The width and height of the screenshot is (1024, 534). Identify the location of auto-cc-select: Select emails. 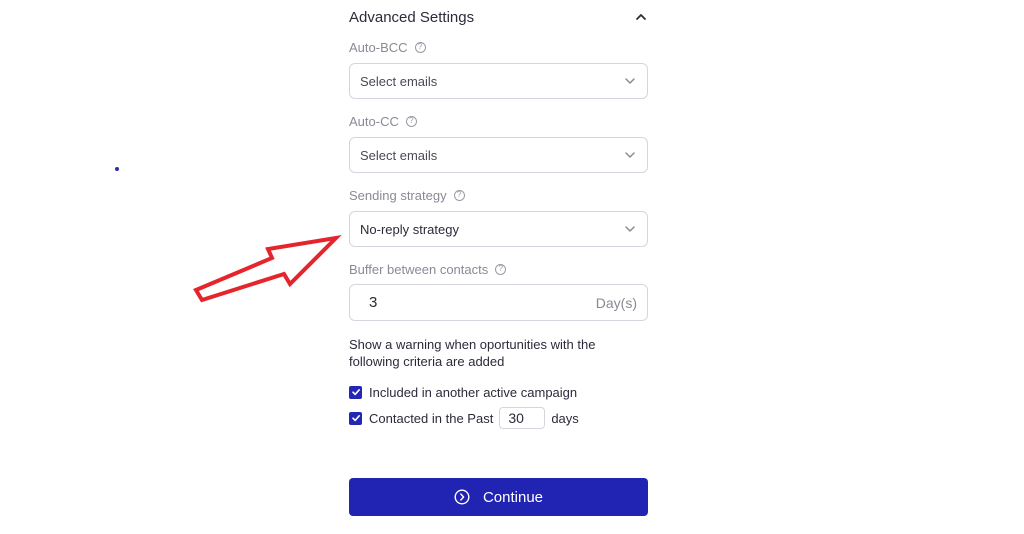
(498, 155).